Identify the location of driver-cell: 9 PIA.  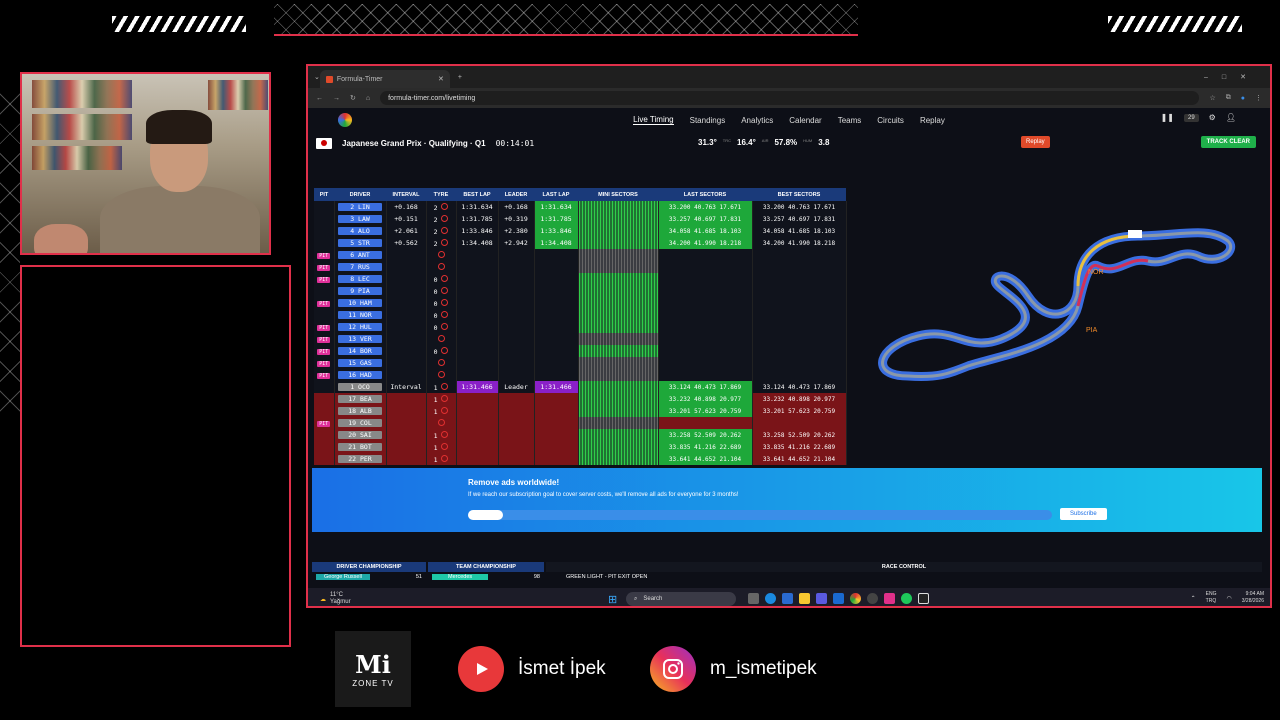
(360, 291).